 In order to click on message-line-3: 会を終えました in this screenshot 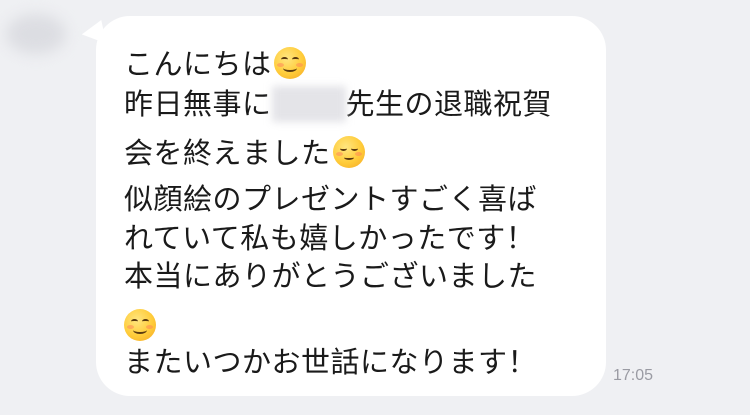, I will do `click(244, 153)`.